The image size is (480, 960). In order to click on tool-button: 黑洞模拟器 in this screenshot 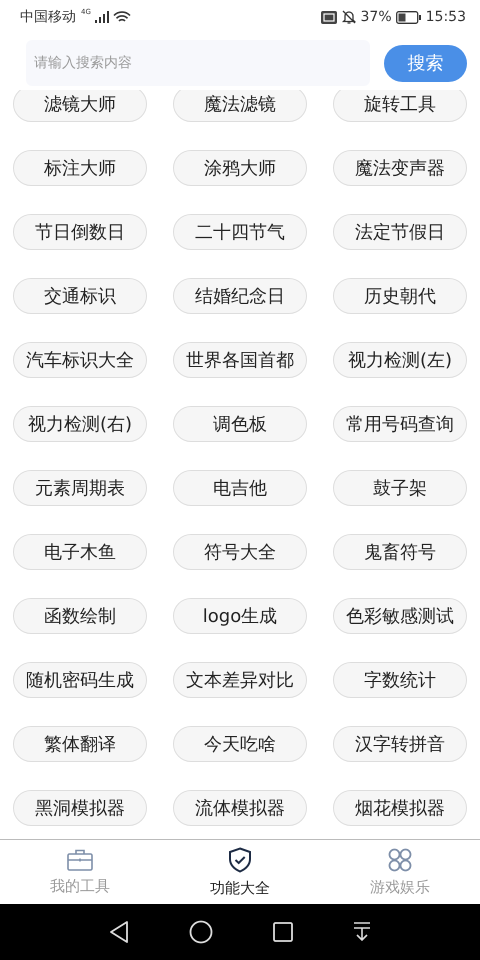, I will do `click(80, 808)`.